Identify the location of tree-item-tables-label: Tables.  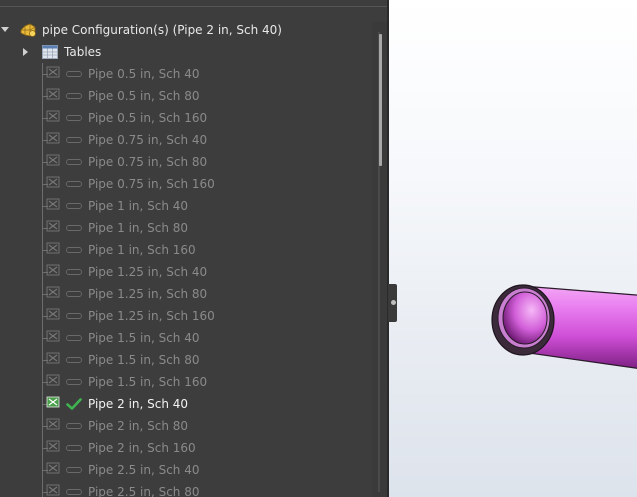
(83, 52).